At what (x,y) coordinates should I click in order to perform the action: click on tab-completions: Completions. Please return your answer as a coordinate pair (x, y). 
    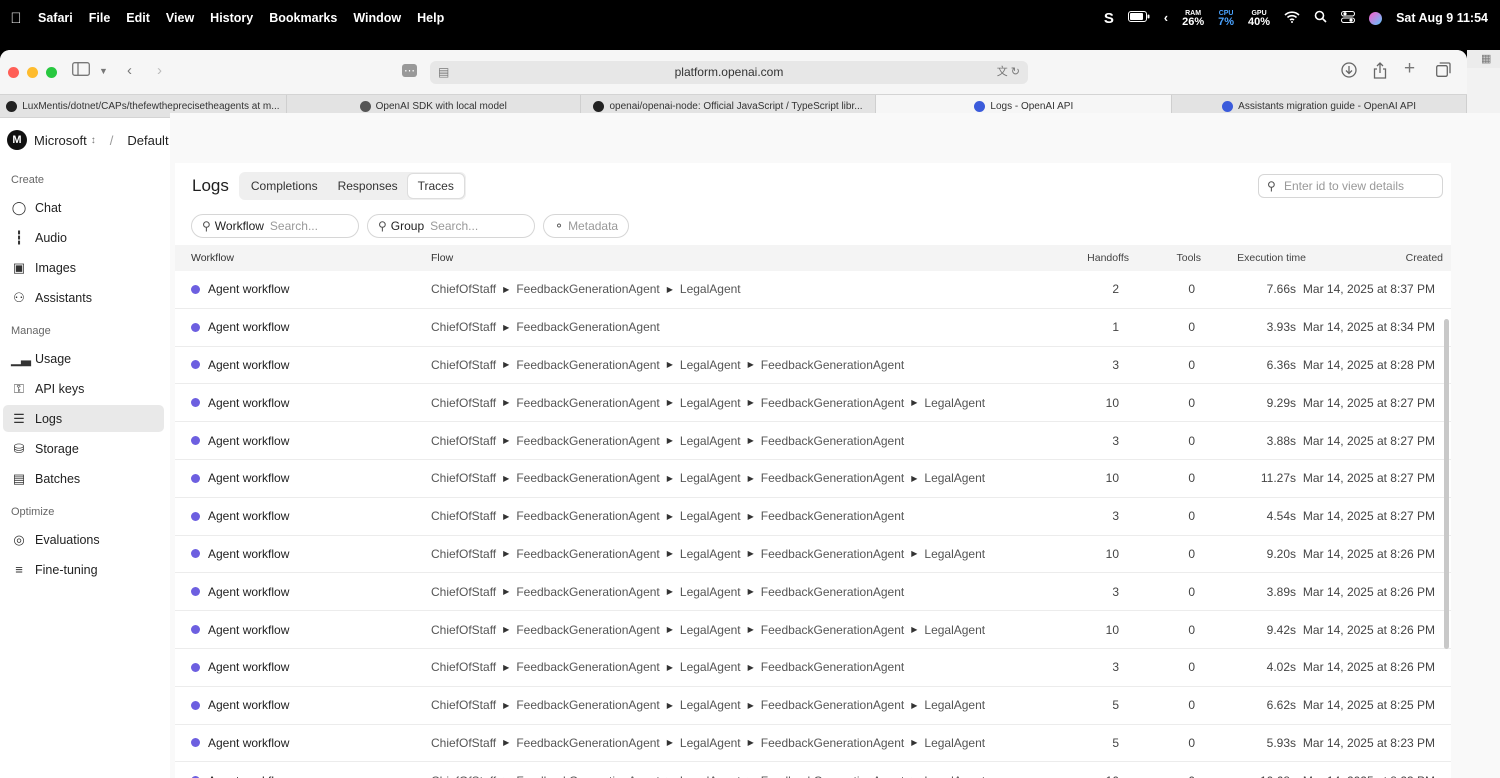
    Looking at the image, I should click on (284, 186).